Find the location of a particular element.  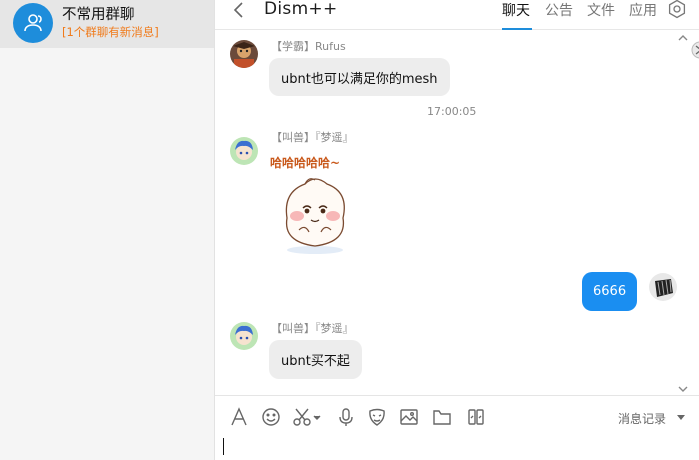

conversation-title: 不常用群聊 is located at coordinates (98, 15).